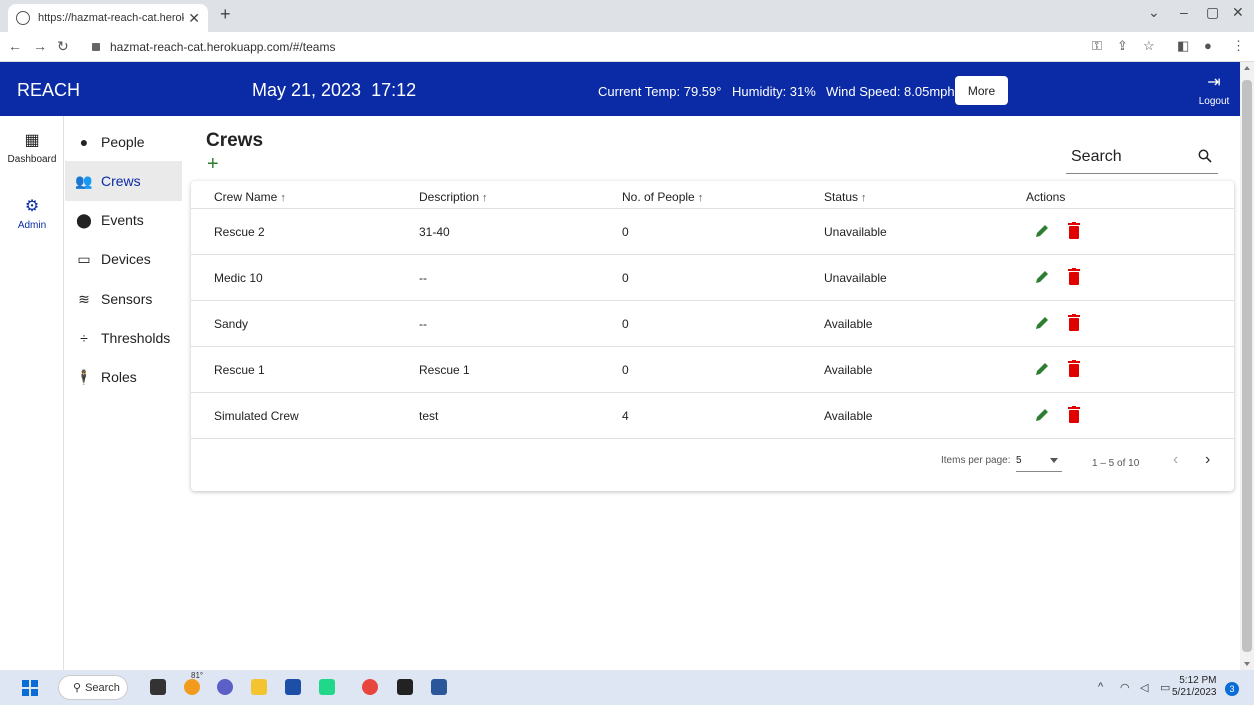 Image resolution: width=1254 pixels, height=705 pixels. I want to click on description-cell: 31-40, so click(434, 232).